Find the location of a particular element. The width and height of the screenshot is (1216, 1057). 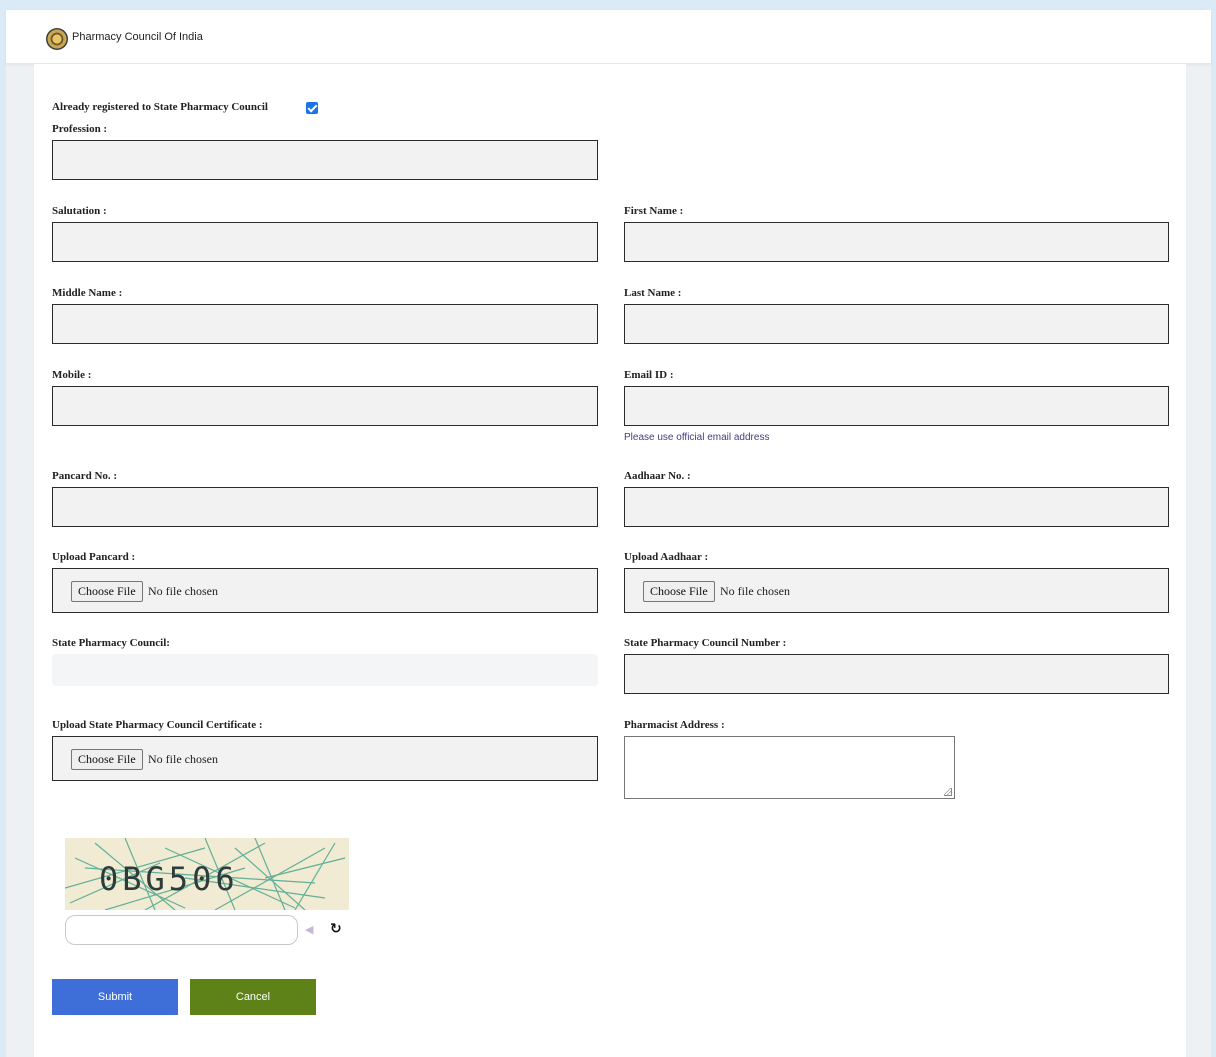

mobile-label: Mobile : is located at coordinates (72, 375).